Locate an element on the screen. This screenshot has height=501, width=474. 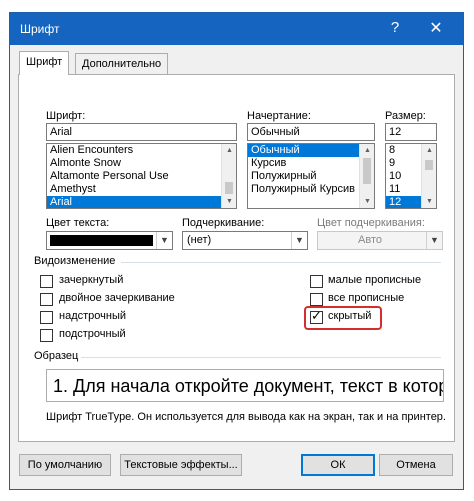
size-input: 12 is located at coordinates (411, 132).